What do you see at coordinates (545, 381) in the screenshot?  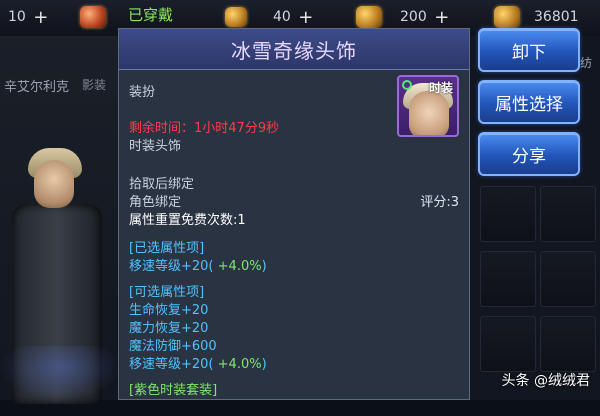 I see `watermark: 头条 @绒绒君` at bounding box center [545, 381].